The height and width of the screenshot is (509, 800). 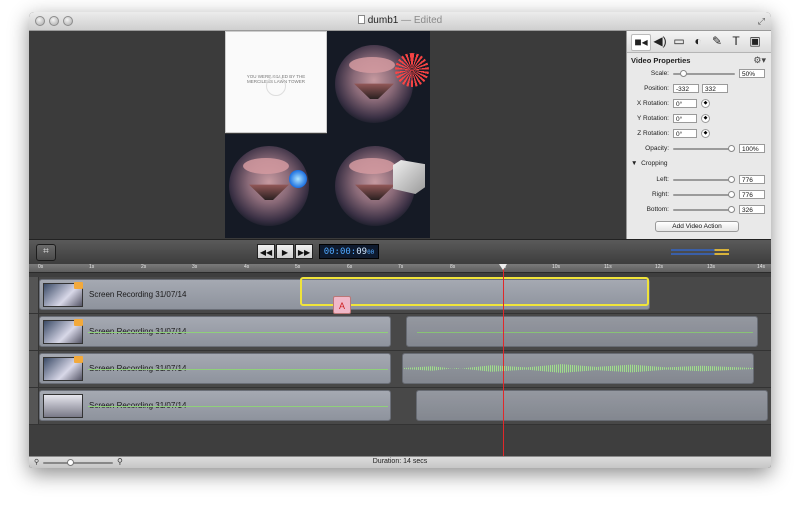 What do you see at coordinates (736, 41) in the screenshot?
I see `text-tab-icon: T` at bounding box center [736, 41].